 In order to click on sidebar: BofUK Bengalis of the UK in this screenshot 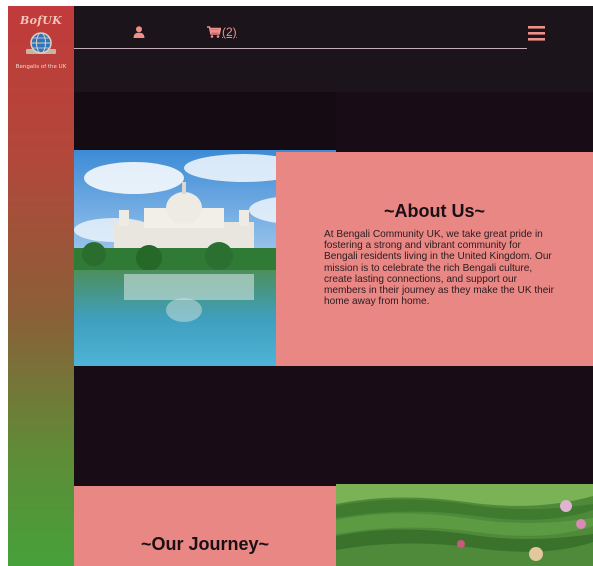, I will do `click(41, 286)`.